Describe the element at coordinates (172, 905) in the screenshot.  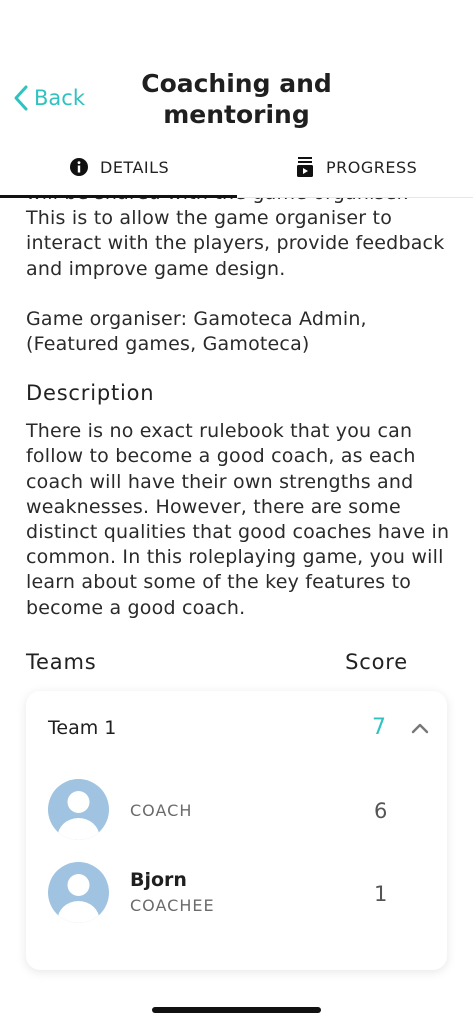
I see `member-role: COACHEE` at that location.